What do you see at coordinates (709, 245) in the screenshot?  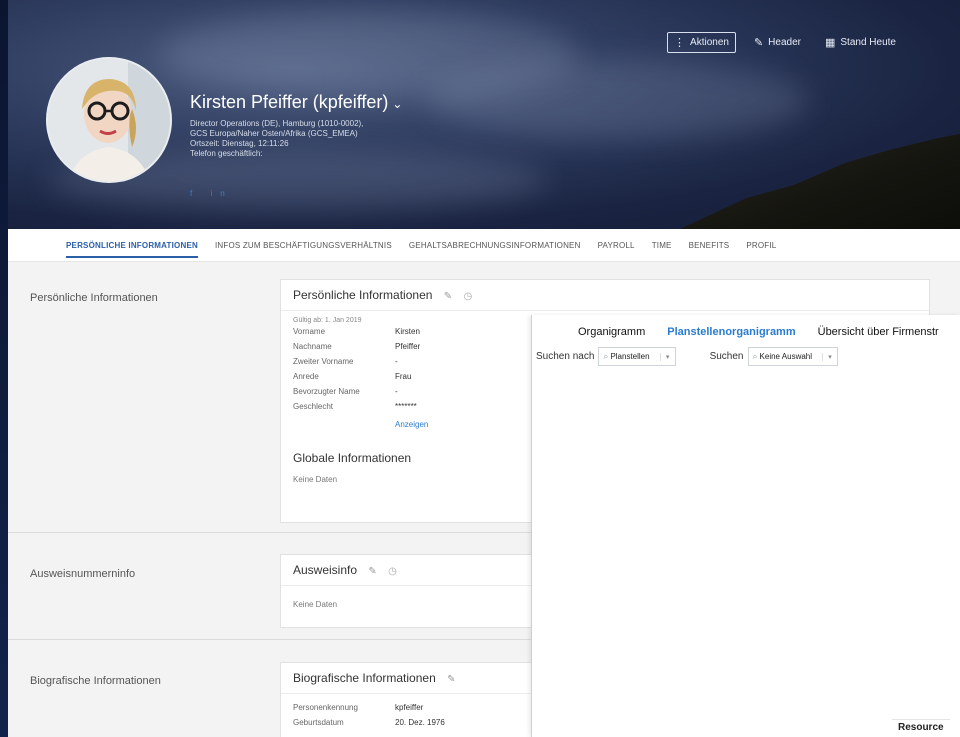 I see `tab-benefits: BENEFITS` at bounding box center [709, 245].